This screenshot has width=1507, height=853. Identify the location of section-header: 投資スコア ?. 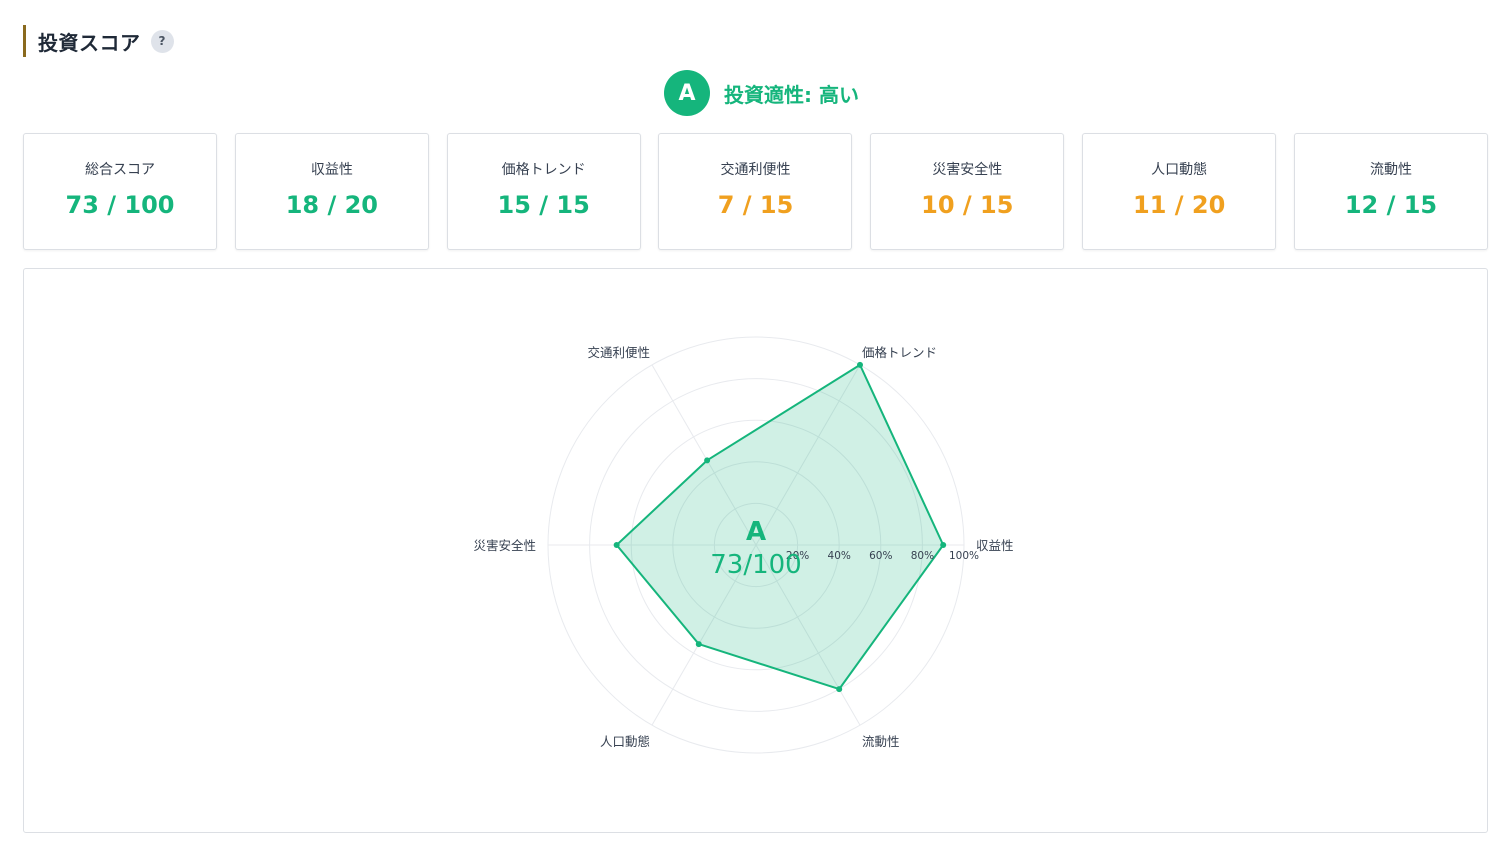
(98, 41).